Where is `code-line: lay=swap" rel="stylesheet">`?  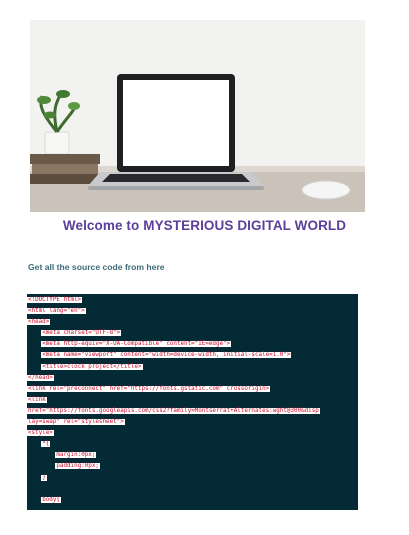 code-line: lay=swap" rel="stylesheet"> is located at coordinates (192, 422).